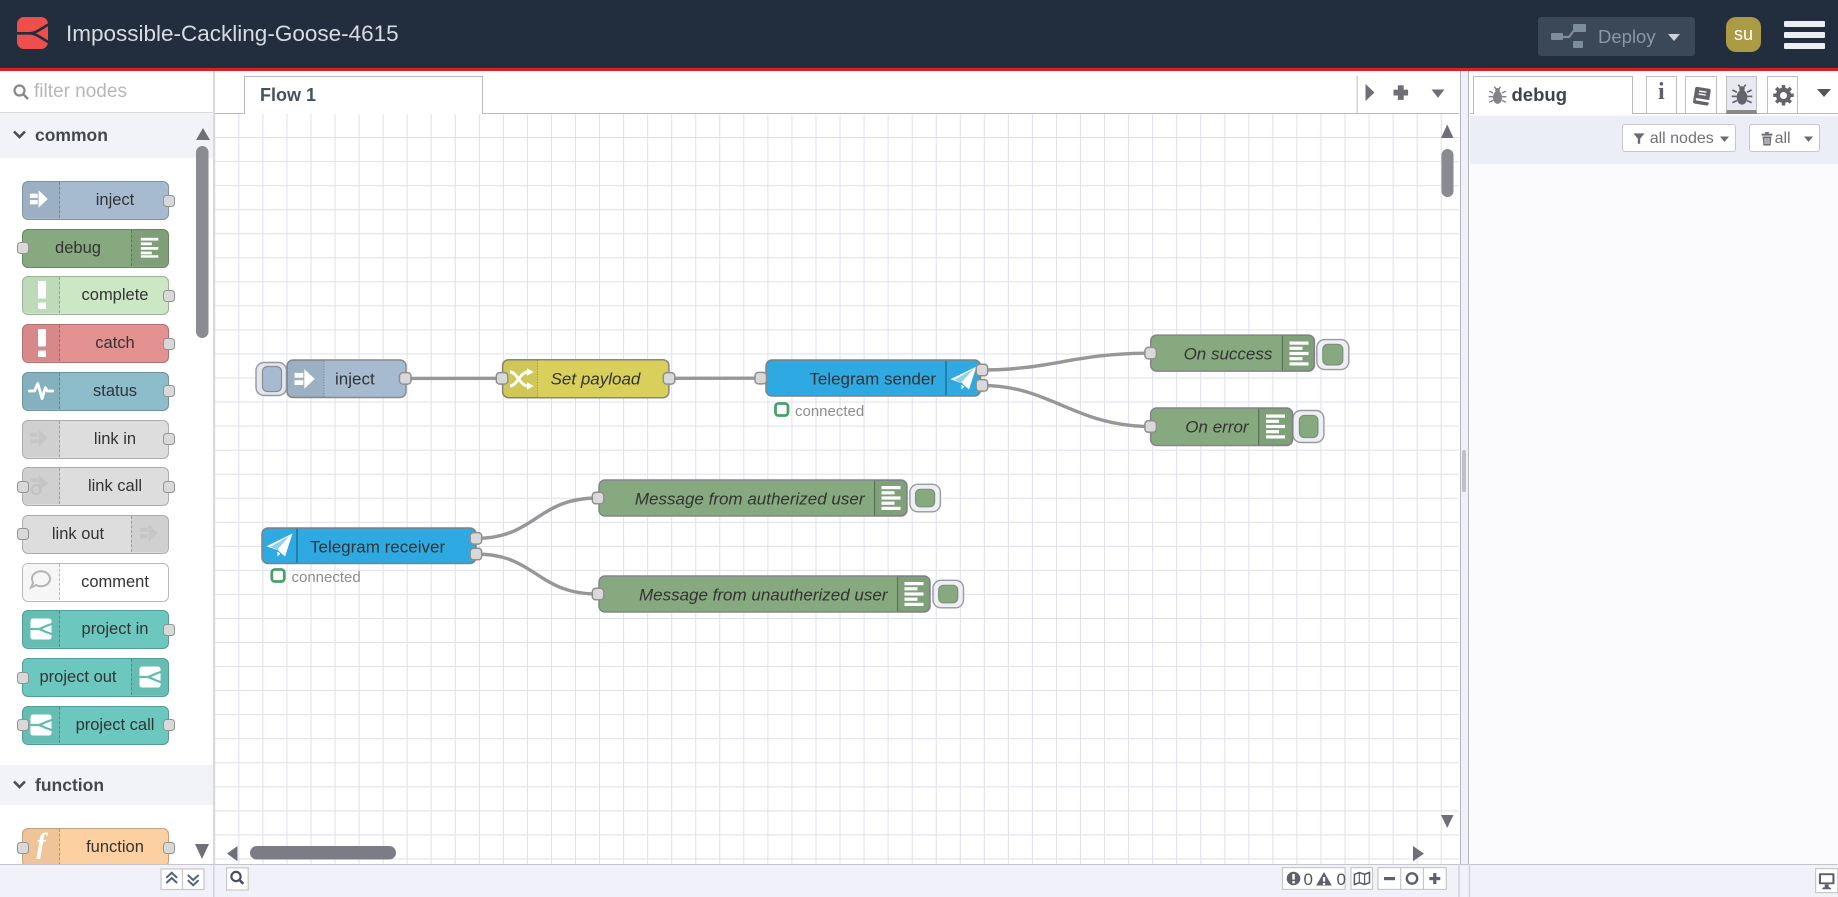  What do you see at coordinates (872, 379) in the screenshot?
I see `svg-text: Telegram sender` at bounding box center [872, 379].